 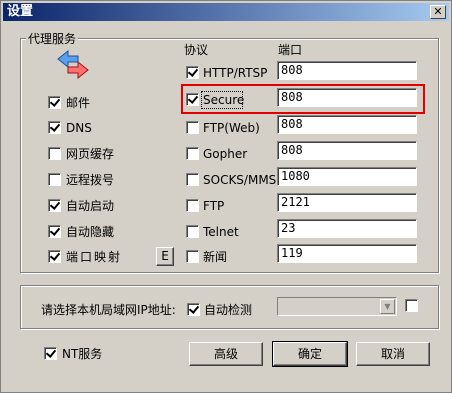 What do you see at coordinates (337, 306) in the screenshot?
I see `ip-address-select: ▼` at bounding box center [337, 306].